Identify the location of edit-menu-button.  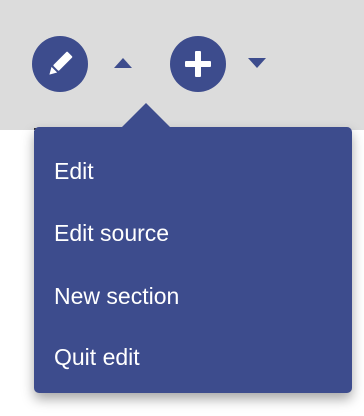
(60, 64).